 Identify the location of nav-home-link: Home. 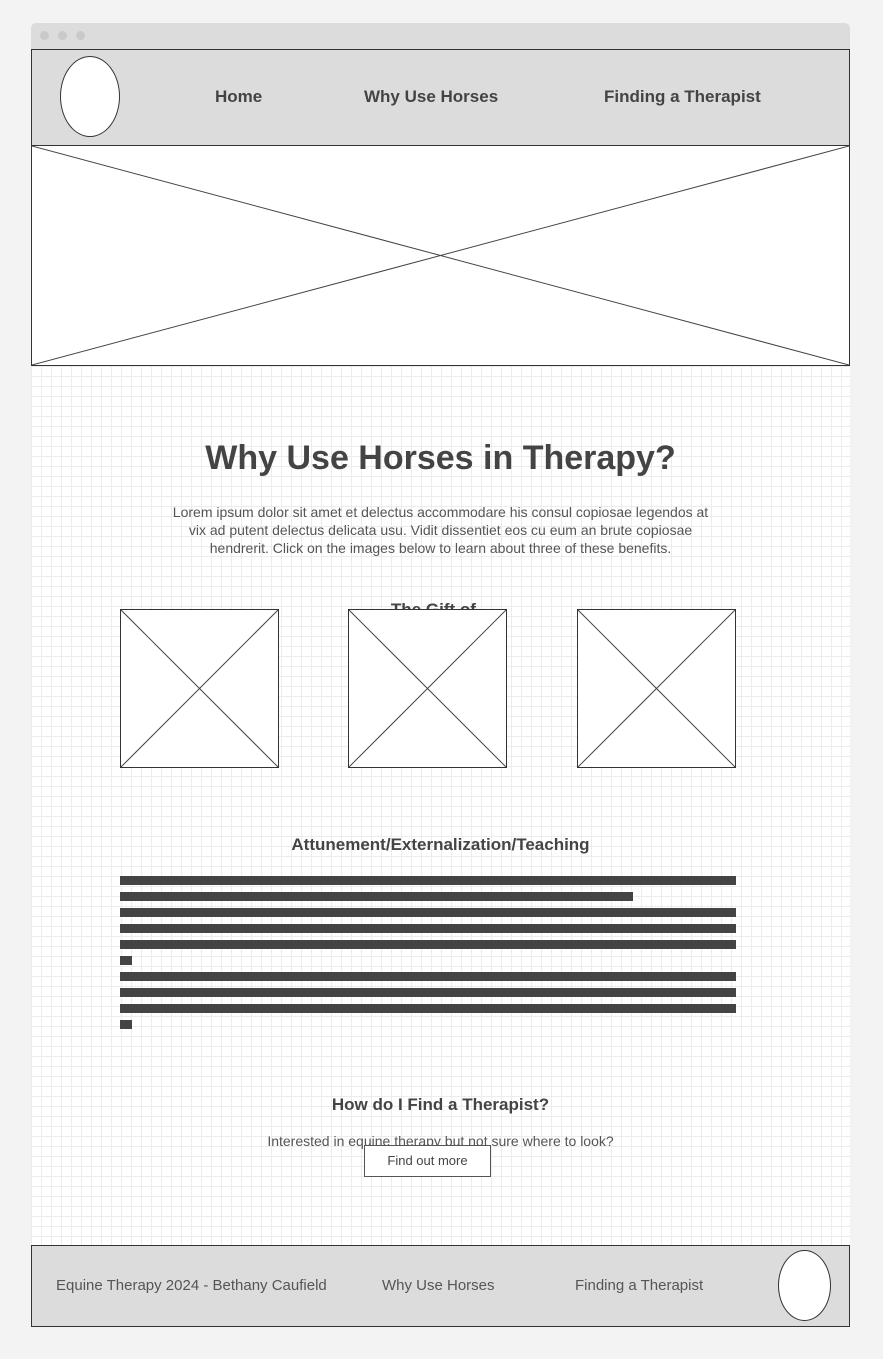
(238, 97).